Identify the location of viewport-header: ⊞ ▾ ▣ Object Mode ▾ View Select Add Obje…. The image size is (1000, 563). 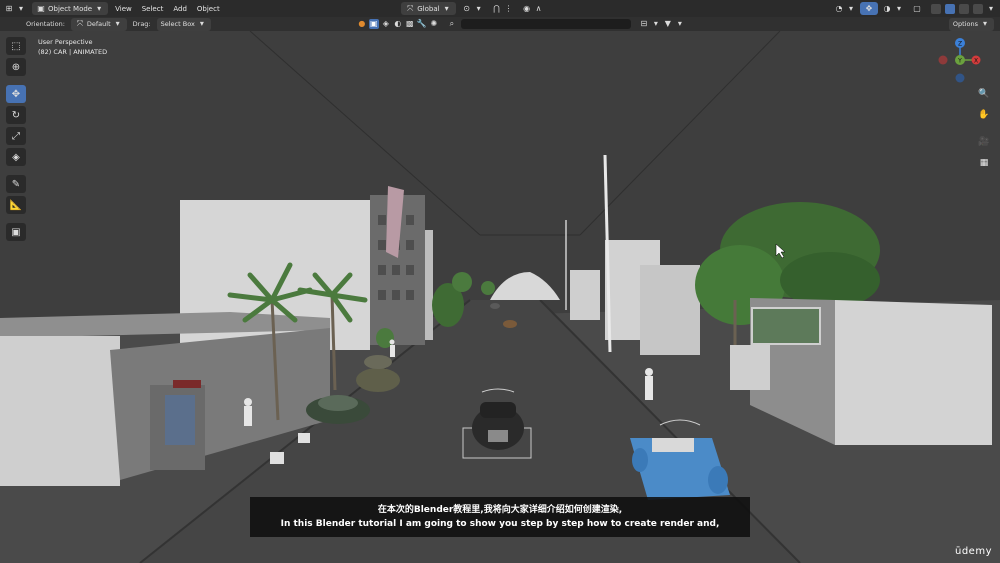
(500, 8).